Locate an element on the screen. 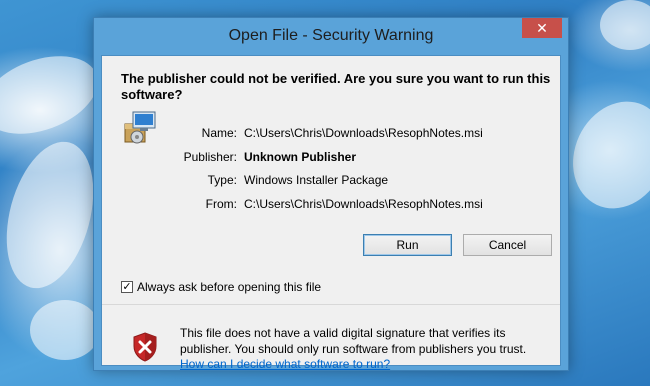 The width and height of the screenshot is (650, 386). close-icon: ✕ is located at coordinates (542, 28).